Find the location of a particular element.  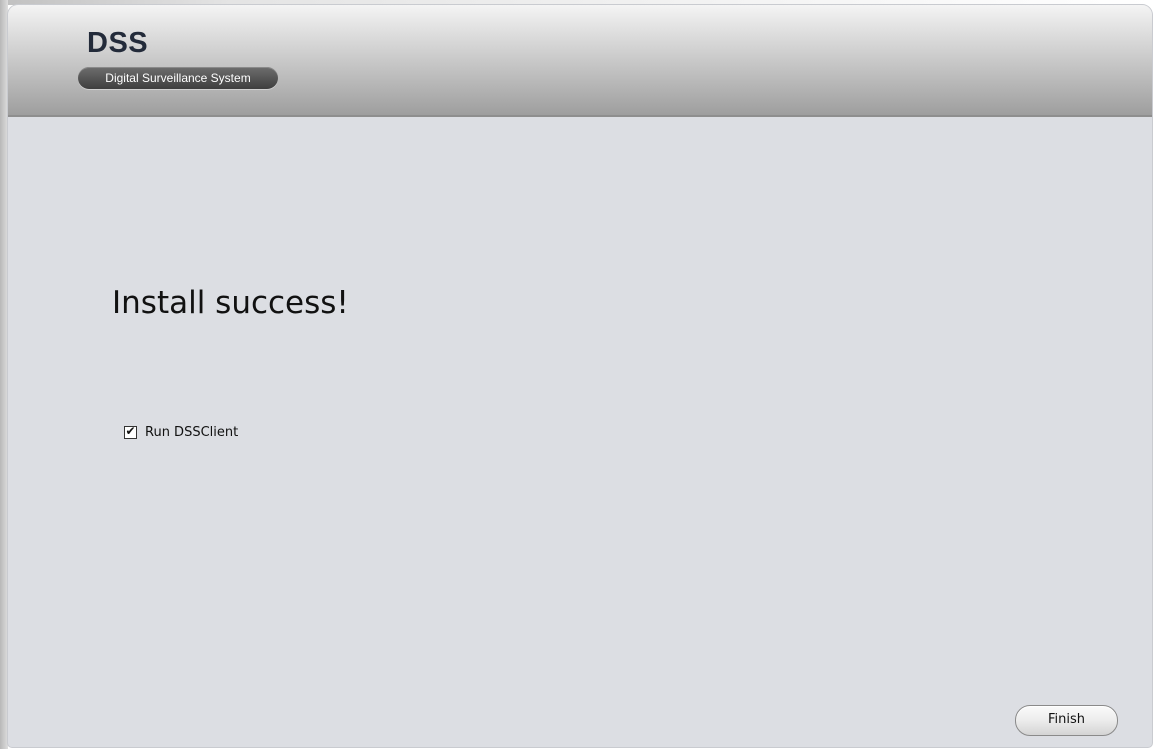

logo-subtitle-badge: Digital Surveillance System is located at coordinates (178, 78).